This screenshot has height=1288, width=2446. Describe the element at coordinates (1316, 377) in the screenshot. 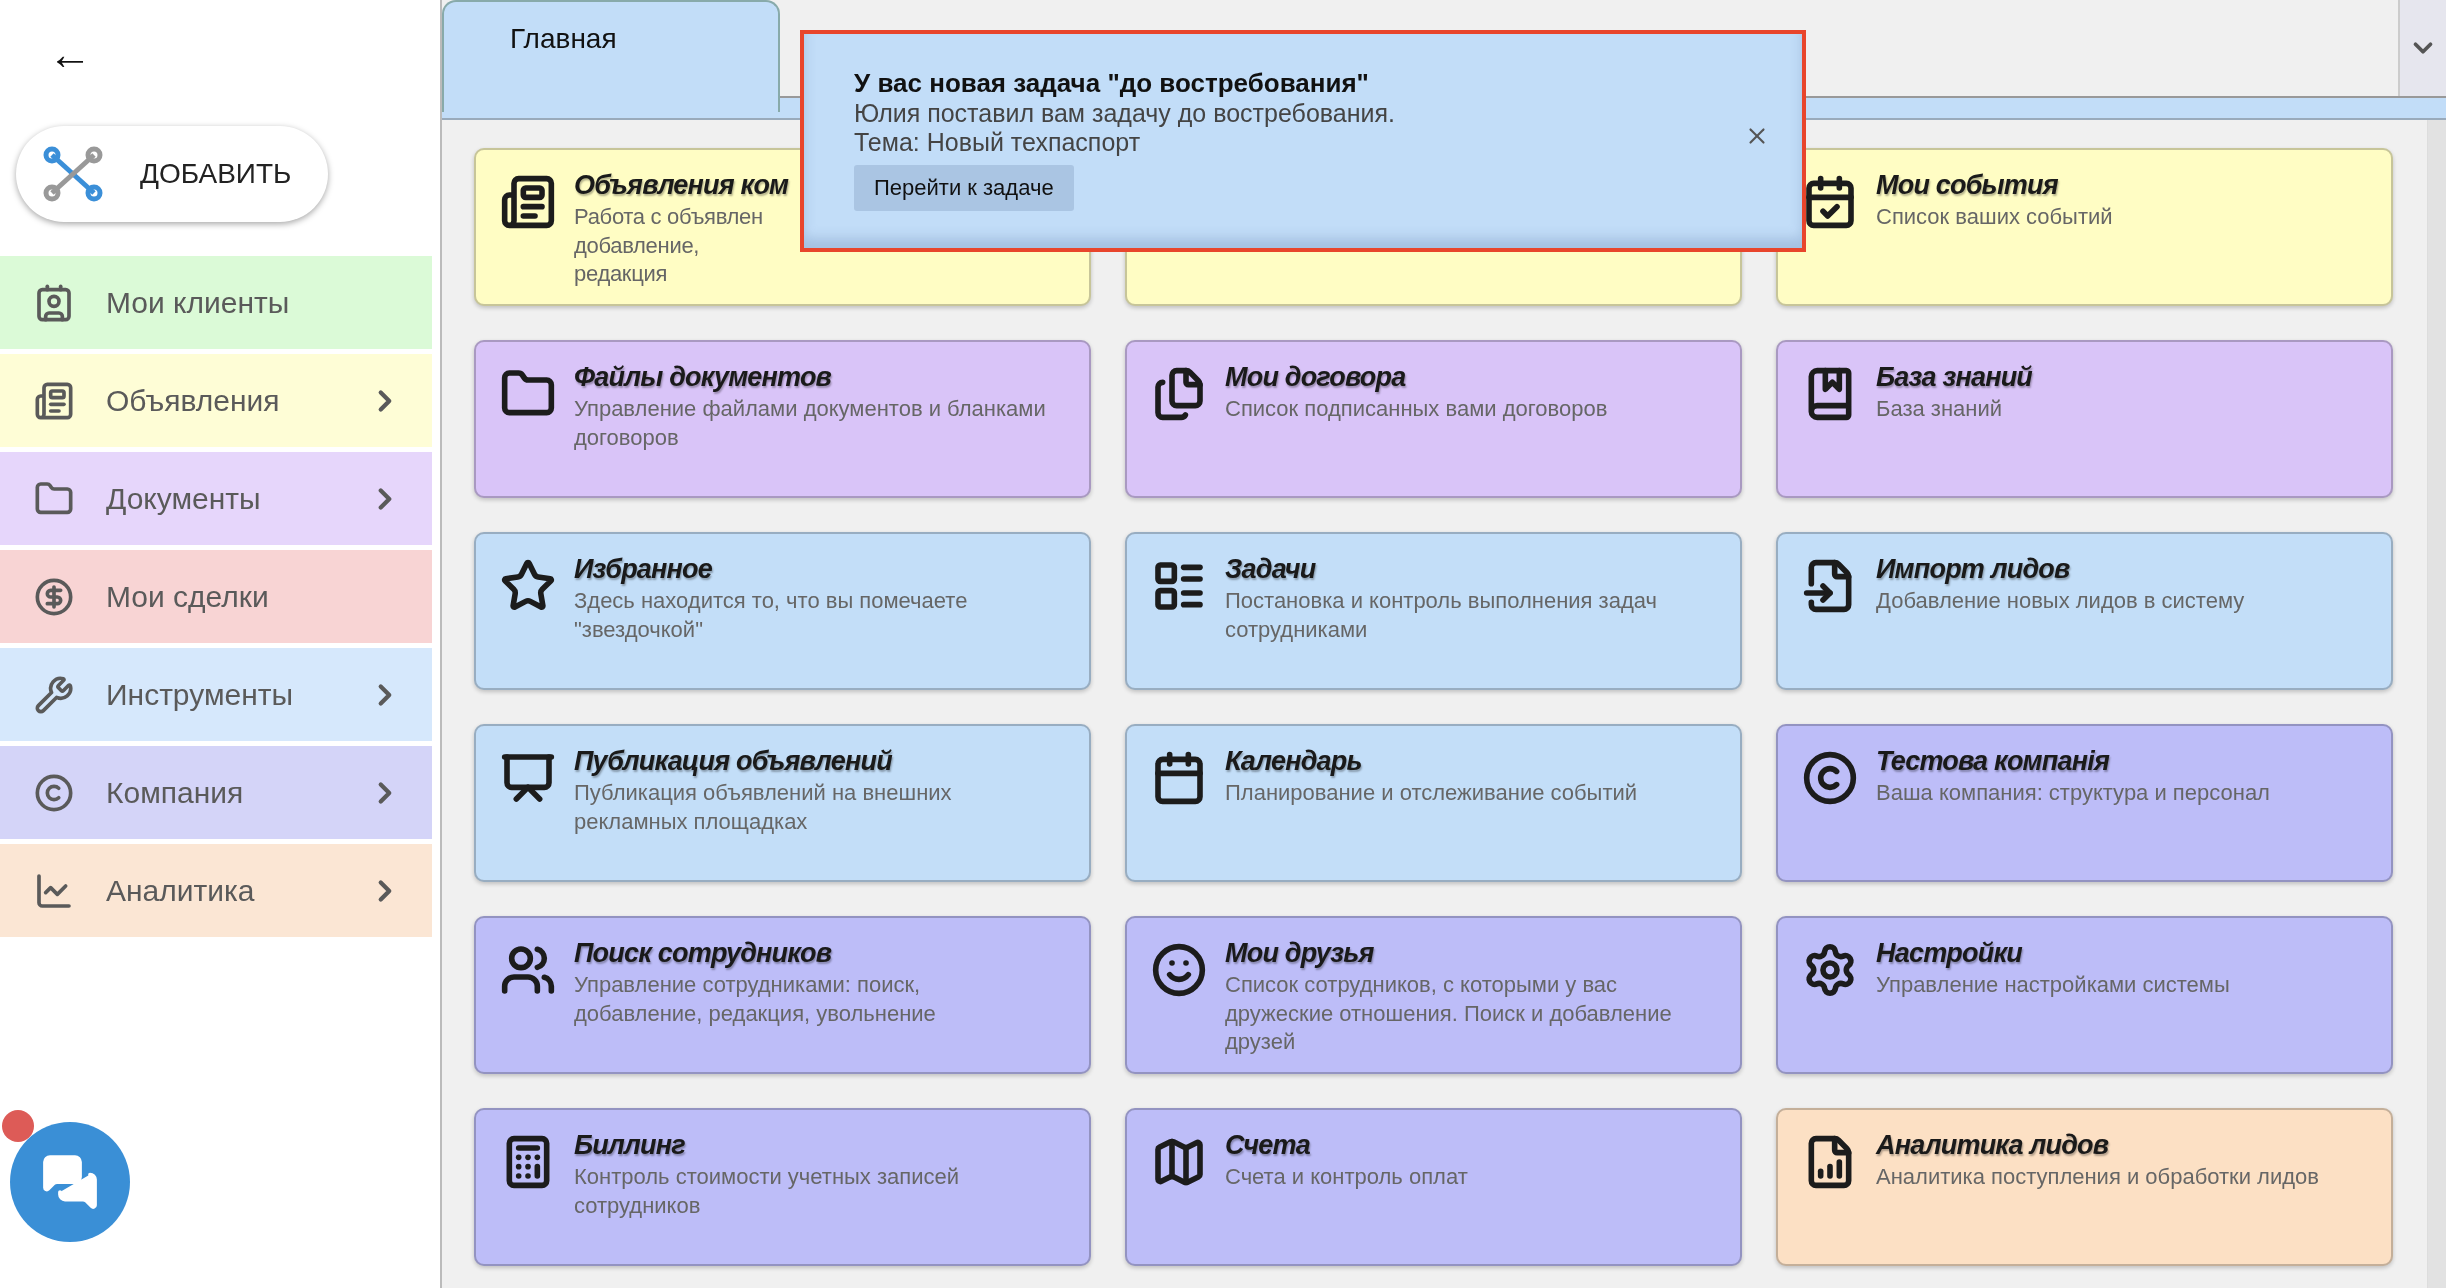

I see `tile-title: Мои договора` at that location.